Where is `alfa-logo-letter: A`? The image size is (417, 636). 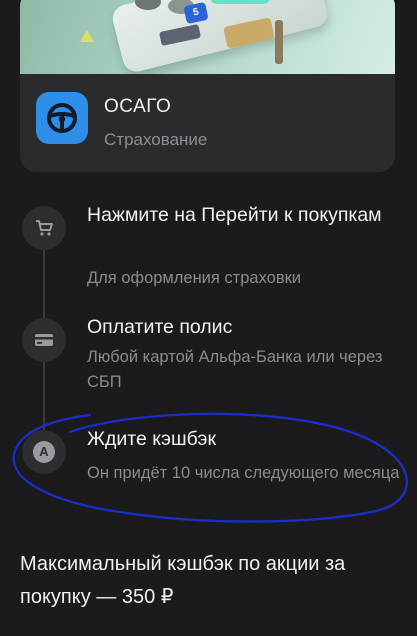
alfa-logo-letter: A is located at coordinates (44, 452).